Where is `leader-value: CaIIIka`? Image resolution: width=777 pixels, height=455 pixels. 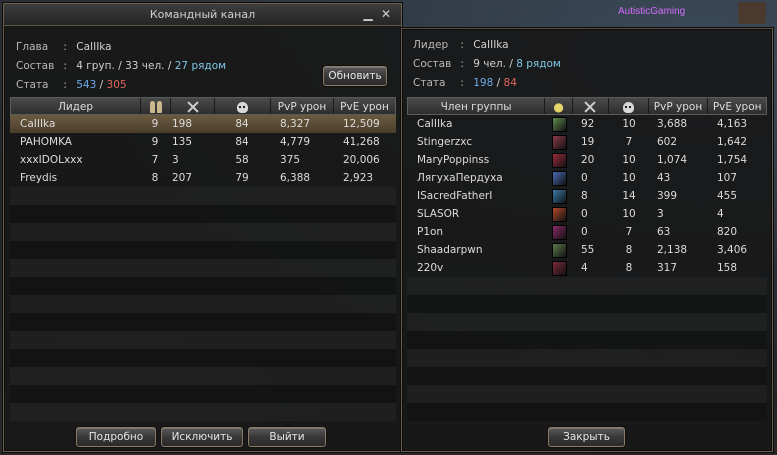
leader-value: CaIIIka is located at coordinates (94, 47).